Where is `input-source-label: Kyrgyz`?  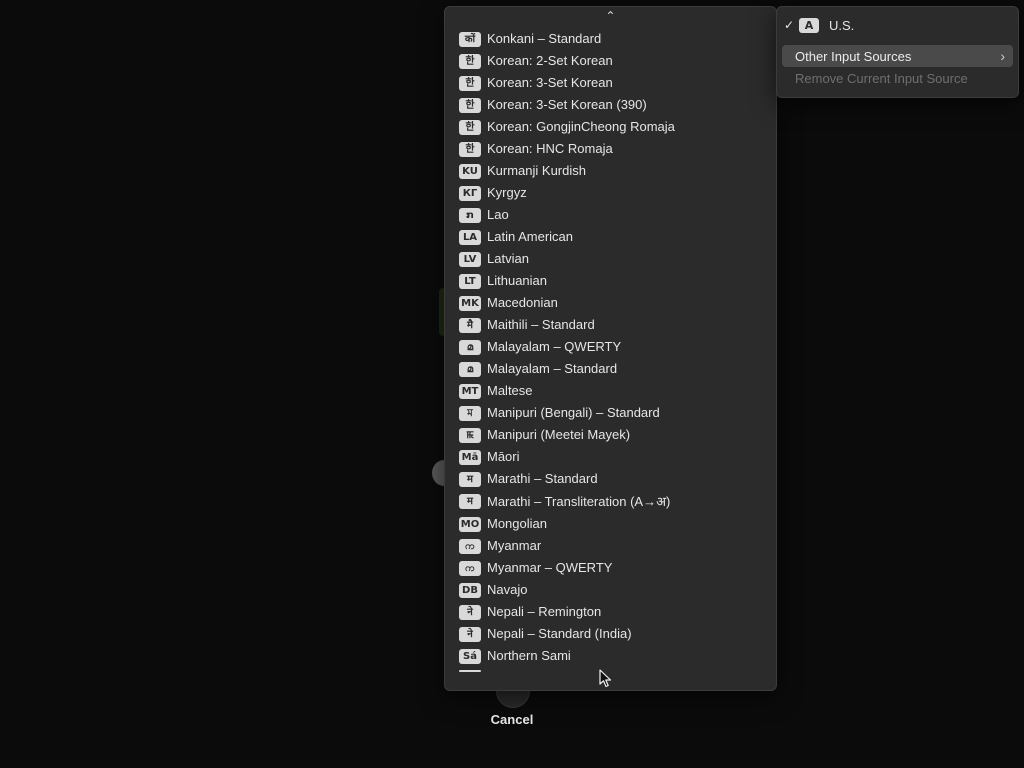
input-source-label: Kyrgyz is located at coordinates (507, 192).